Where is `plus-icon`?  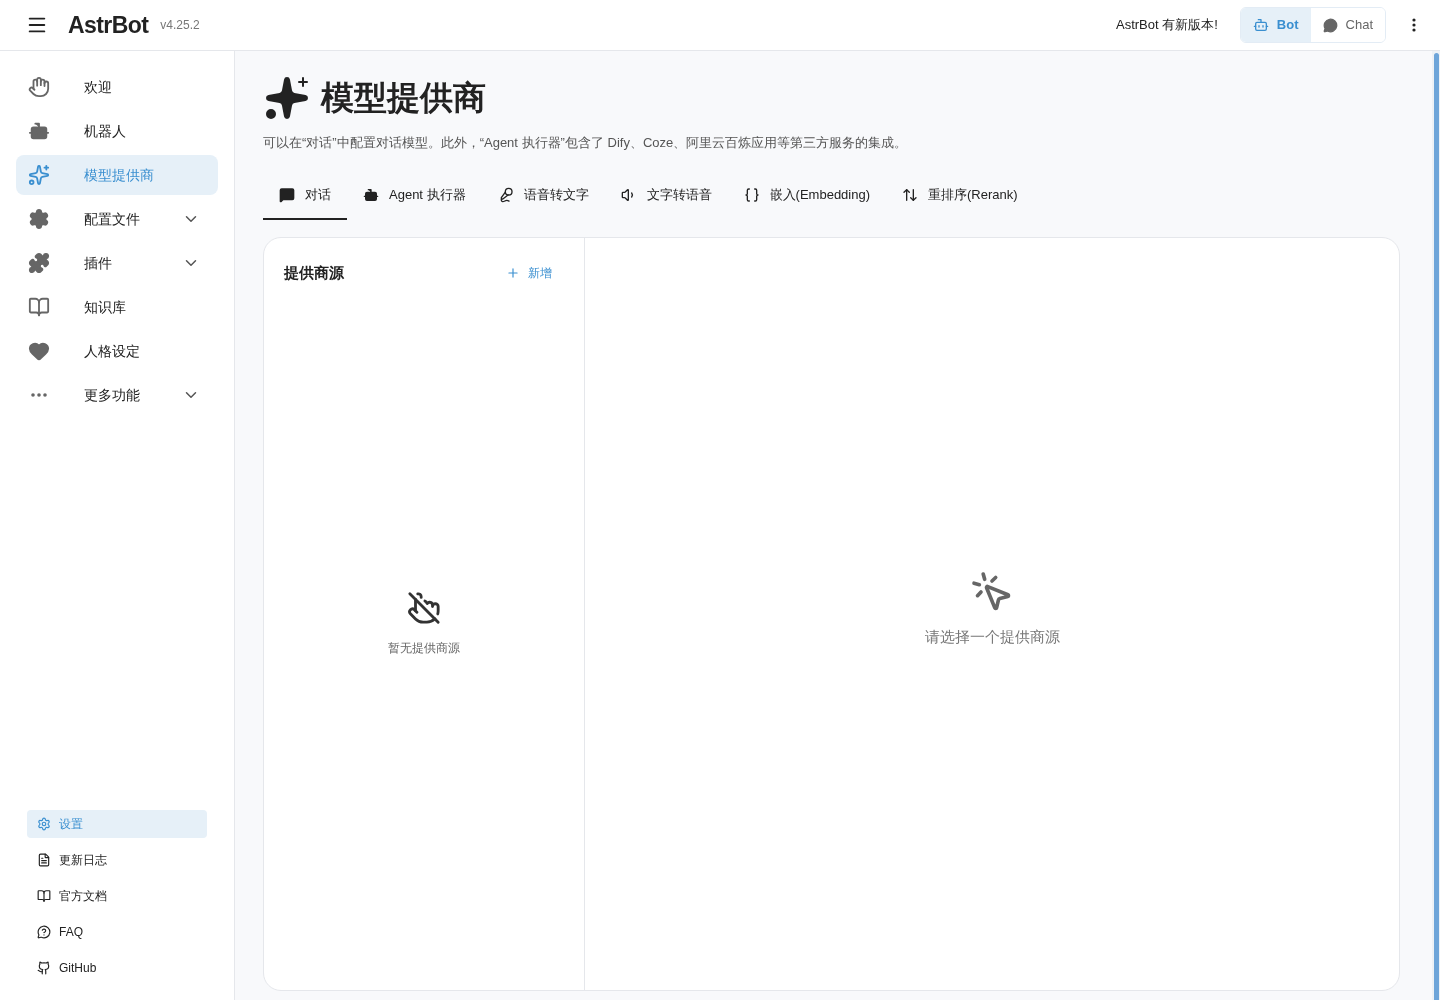
plus-icon is located at coordinates (513, 273).